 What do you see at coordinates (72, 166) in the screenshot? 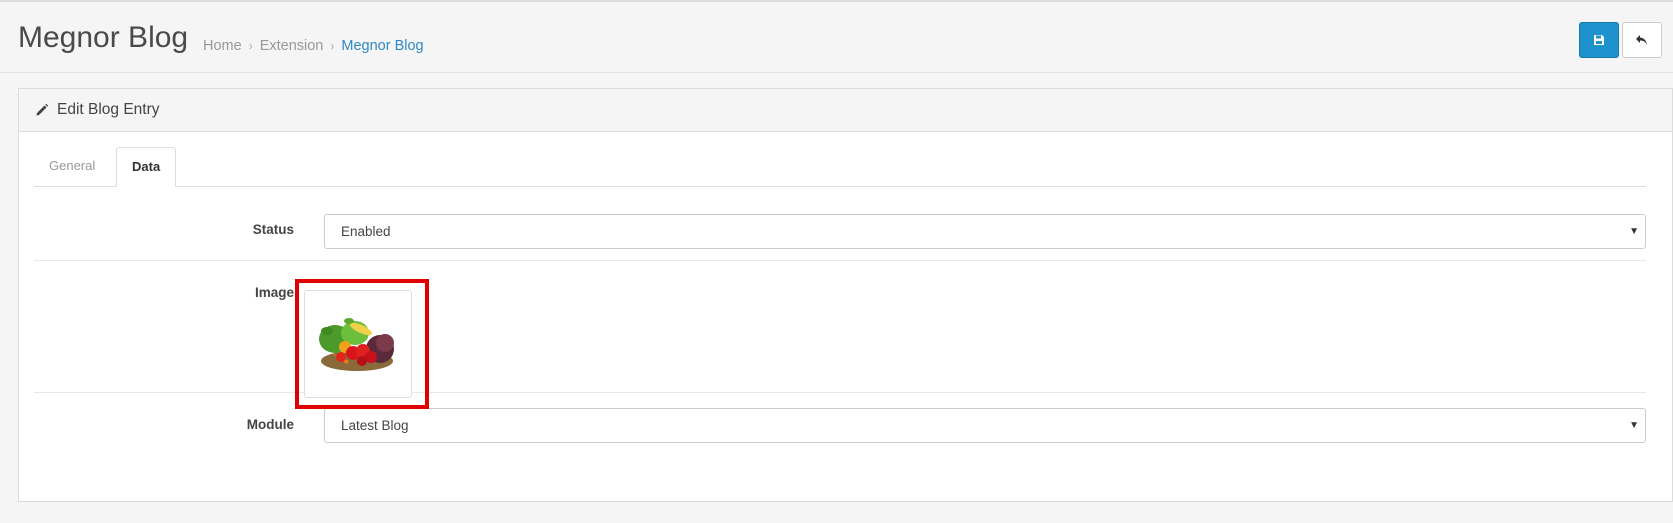
I see `tab-general: General` at bounding box center [72, 166].